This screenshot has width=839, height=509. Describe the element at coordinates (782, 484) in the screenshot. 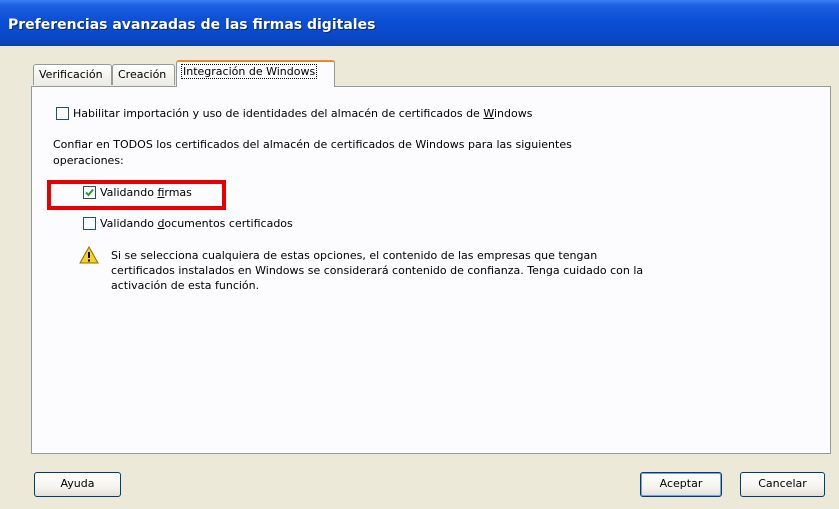

I see `cancel-button: Cancelar` at that location.